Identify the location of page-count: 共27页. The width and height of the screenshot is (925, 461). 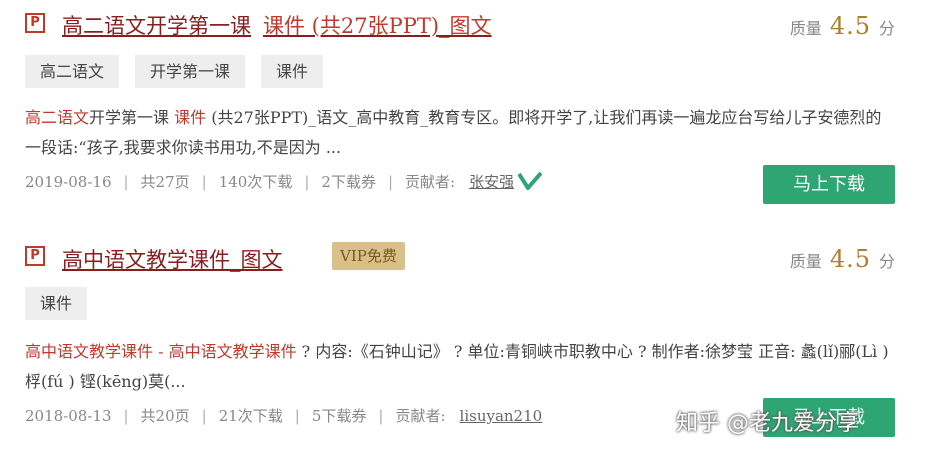
(165, 182).